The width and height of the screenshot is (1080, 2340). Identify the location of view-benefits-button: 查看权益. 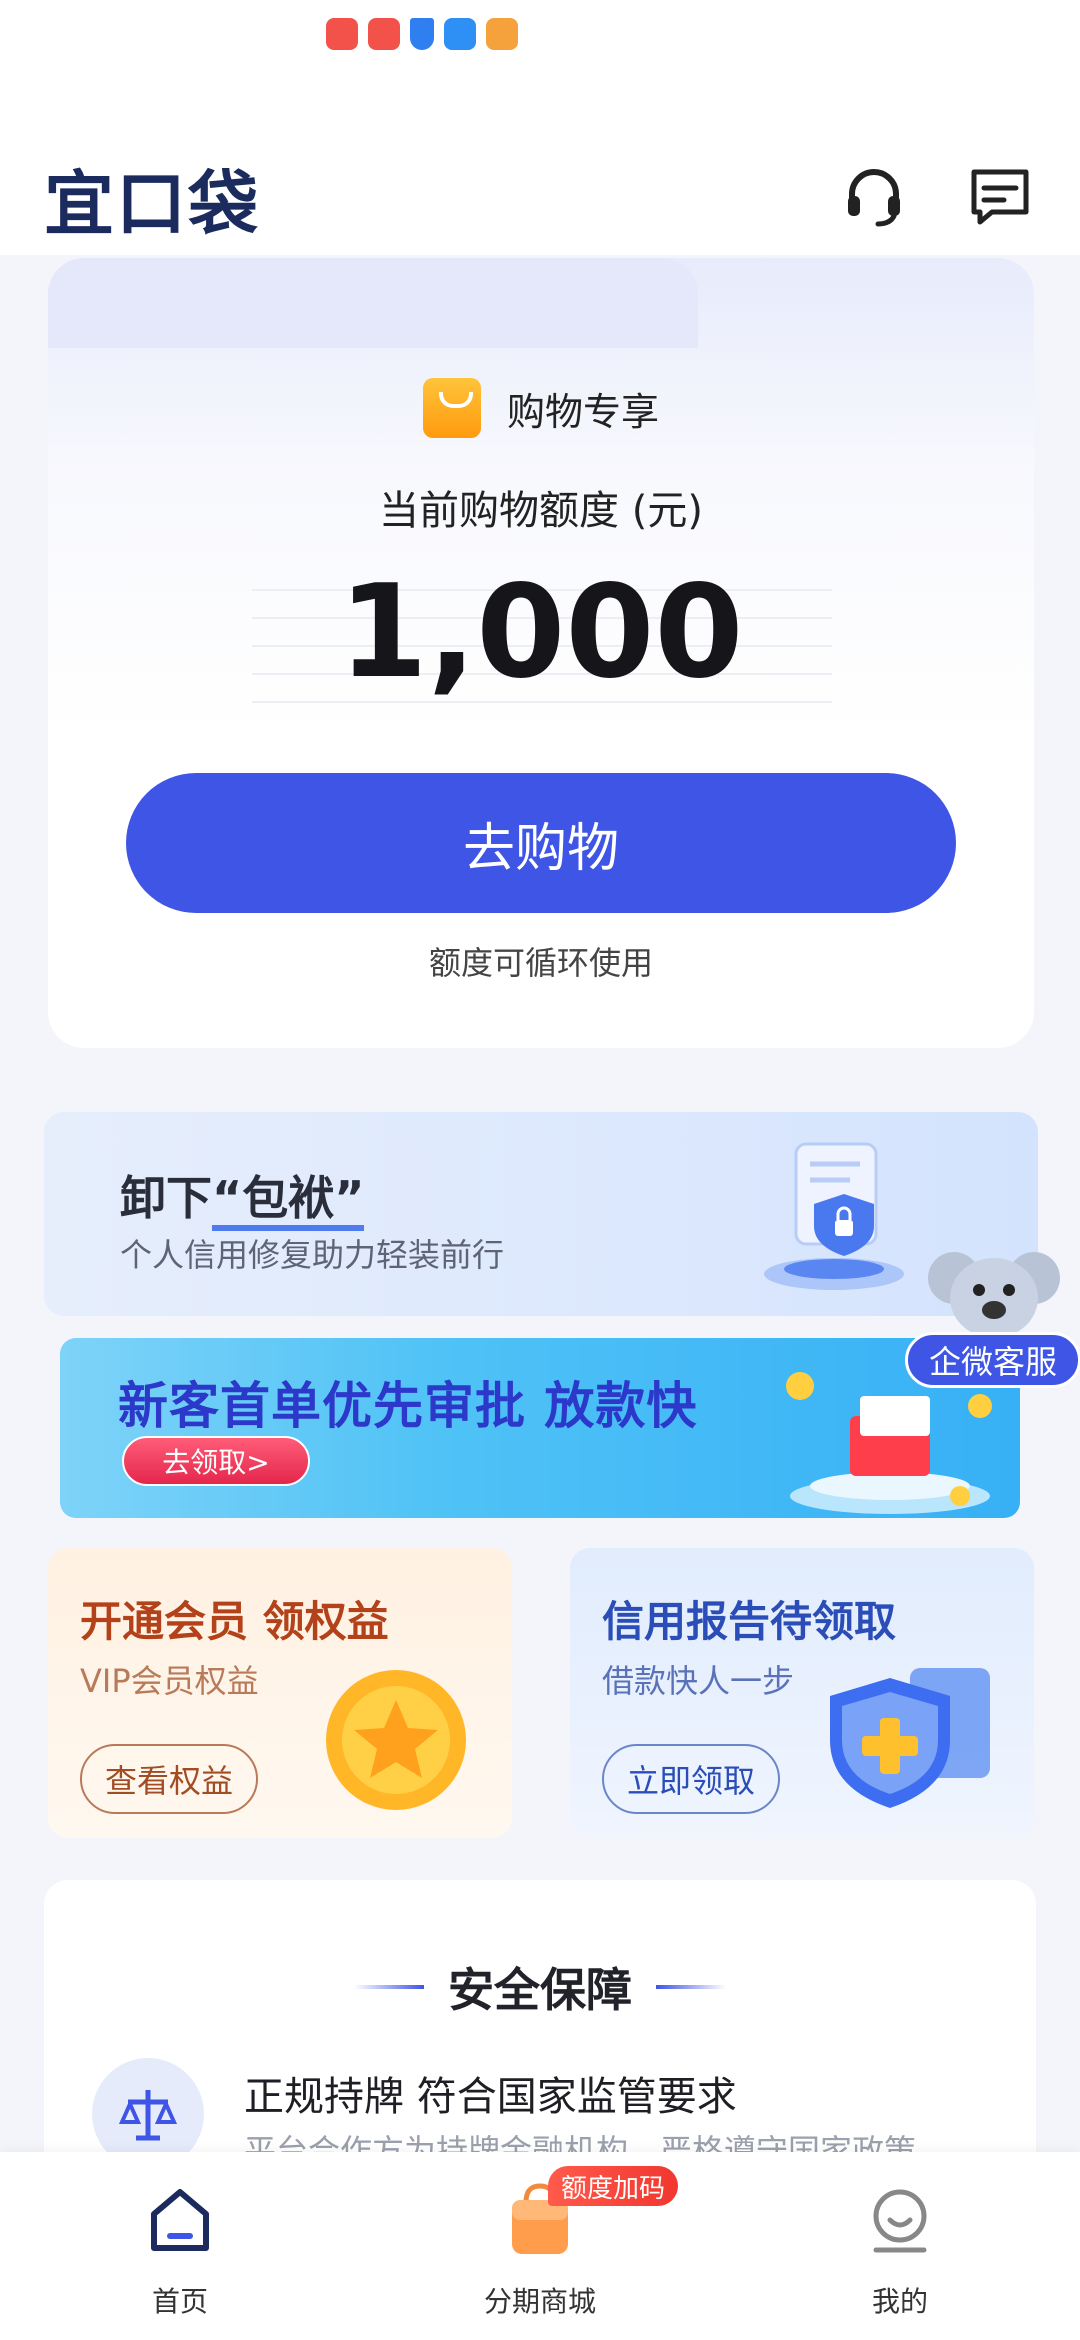
(169, 1779).